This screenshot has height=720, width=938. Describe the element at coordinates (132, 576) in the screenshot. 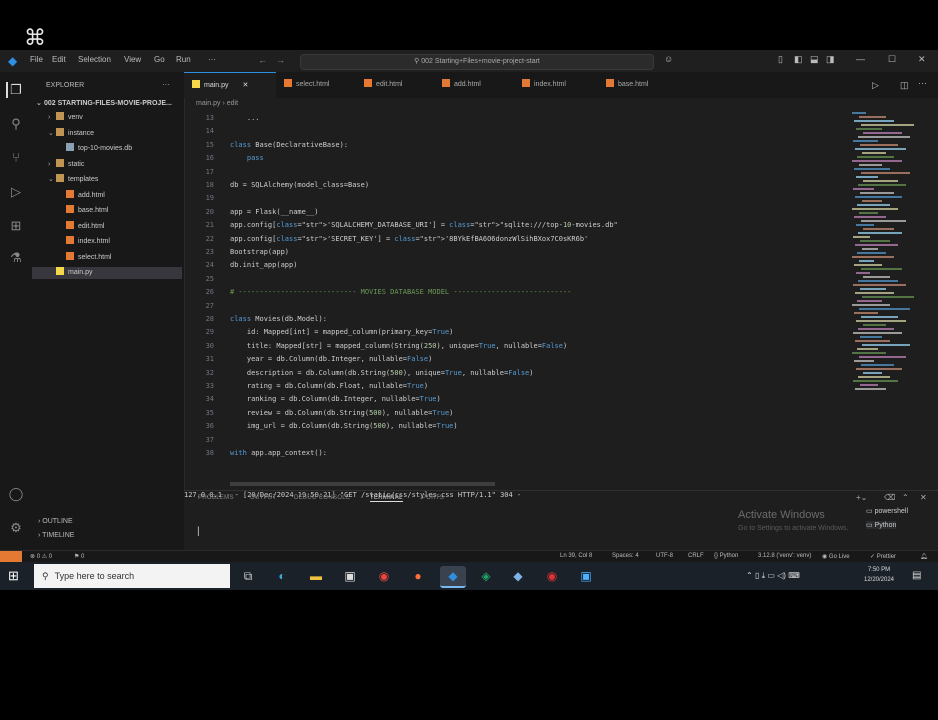

I see `taskbar-search: ⚲ Type here to search` at that location.